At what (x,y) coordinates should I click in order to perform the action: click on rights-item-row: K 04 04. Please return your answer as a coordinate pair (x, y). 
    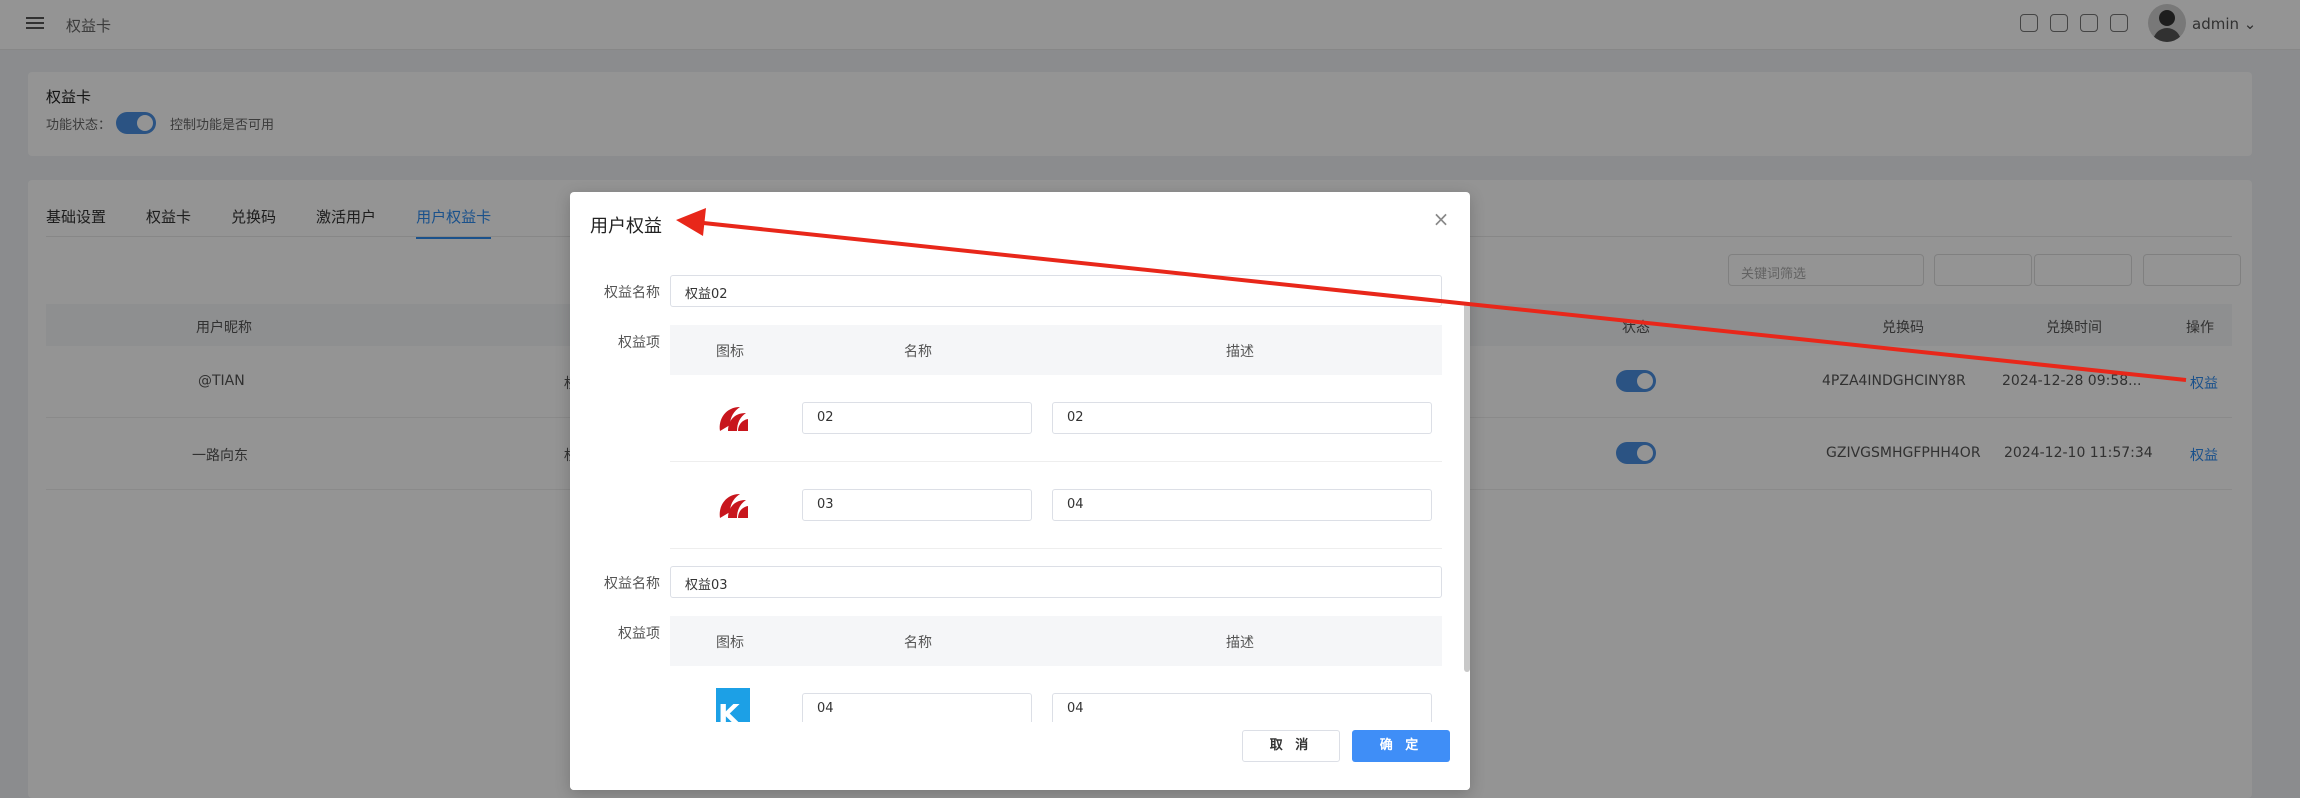
    Looking at the image, I should click on (1056, 694).